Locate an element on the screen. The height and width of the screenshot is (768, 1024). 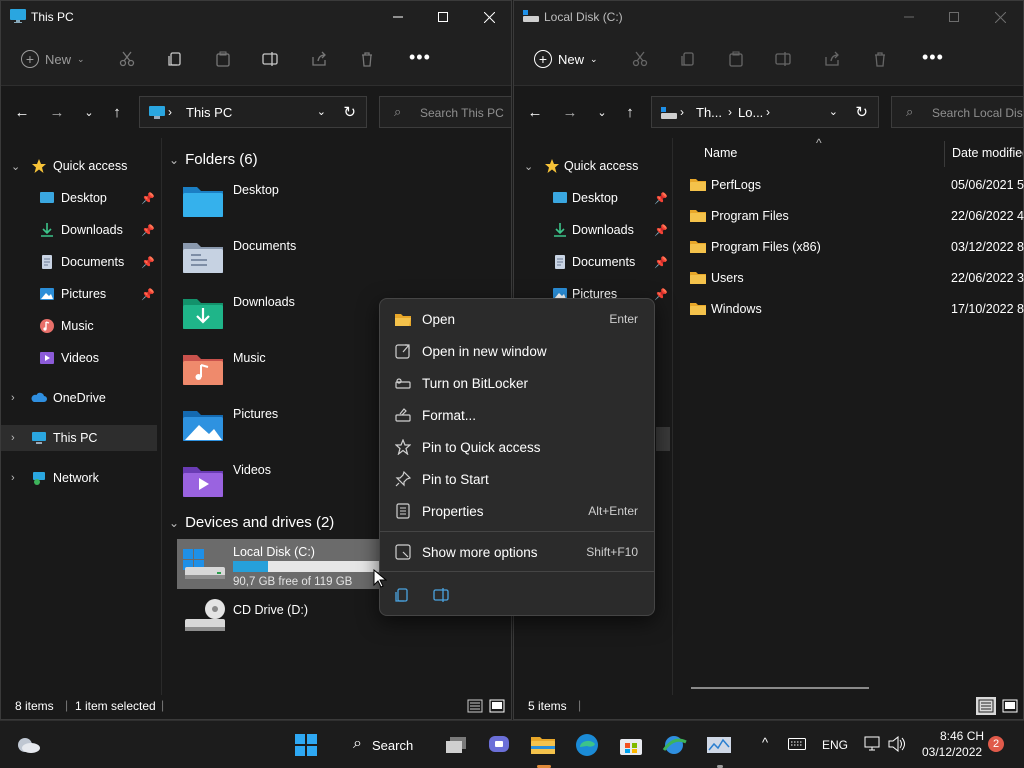
show-hidden-icons-chevron-icon: ^ is located at coordinates (765, 742).